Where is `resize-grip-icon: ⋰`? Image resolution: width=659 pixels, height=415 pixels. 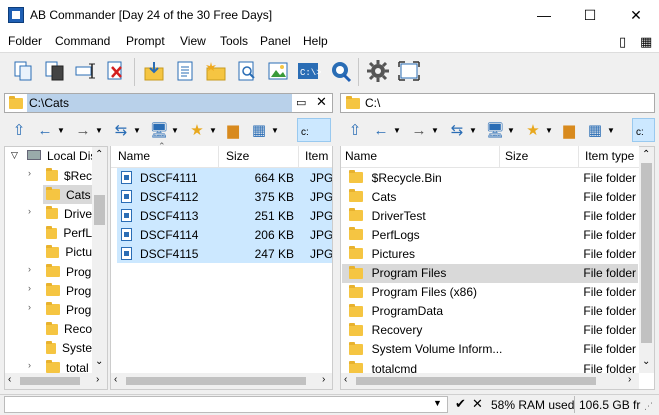 resize-grip-icon: ⋰ is located at coordinates (648, 406).